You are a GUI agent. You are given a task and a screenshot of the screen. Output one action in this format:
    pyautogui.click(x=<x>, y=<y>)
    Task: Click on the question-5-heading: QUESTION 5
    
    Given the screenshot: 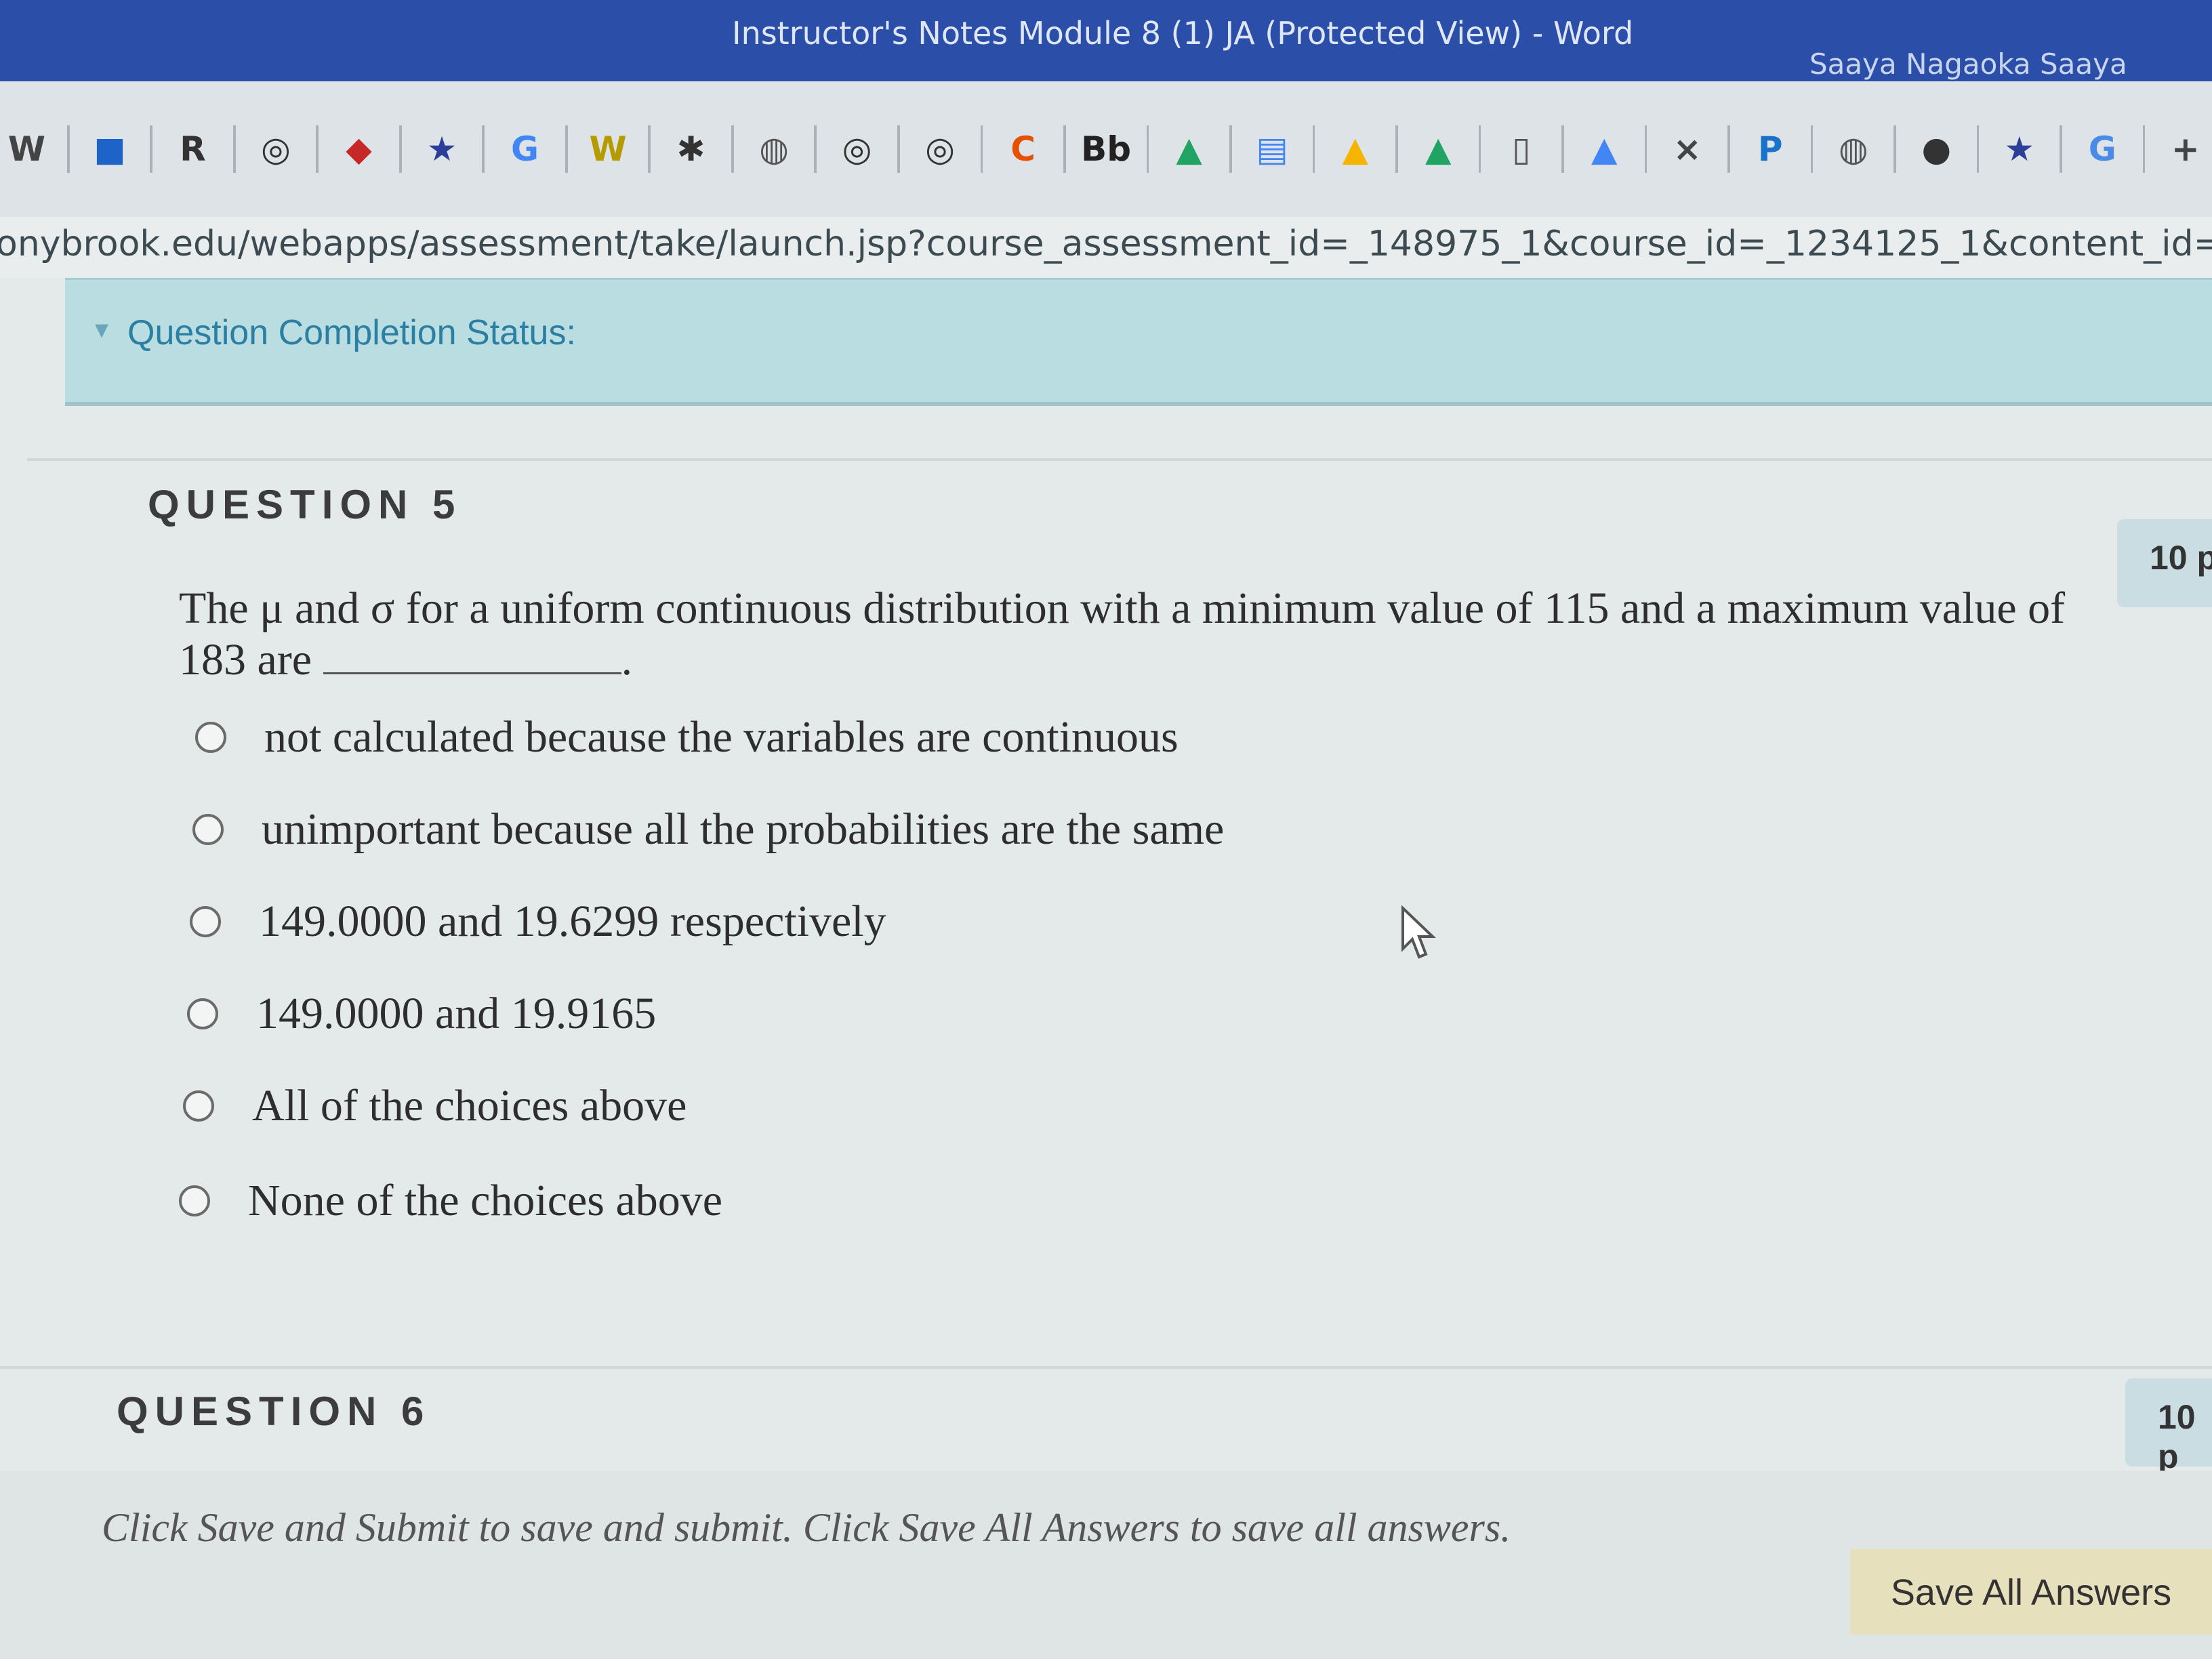 What is the action you would take?
    pyautogui.click(x=305, y=505)
    